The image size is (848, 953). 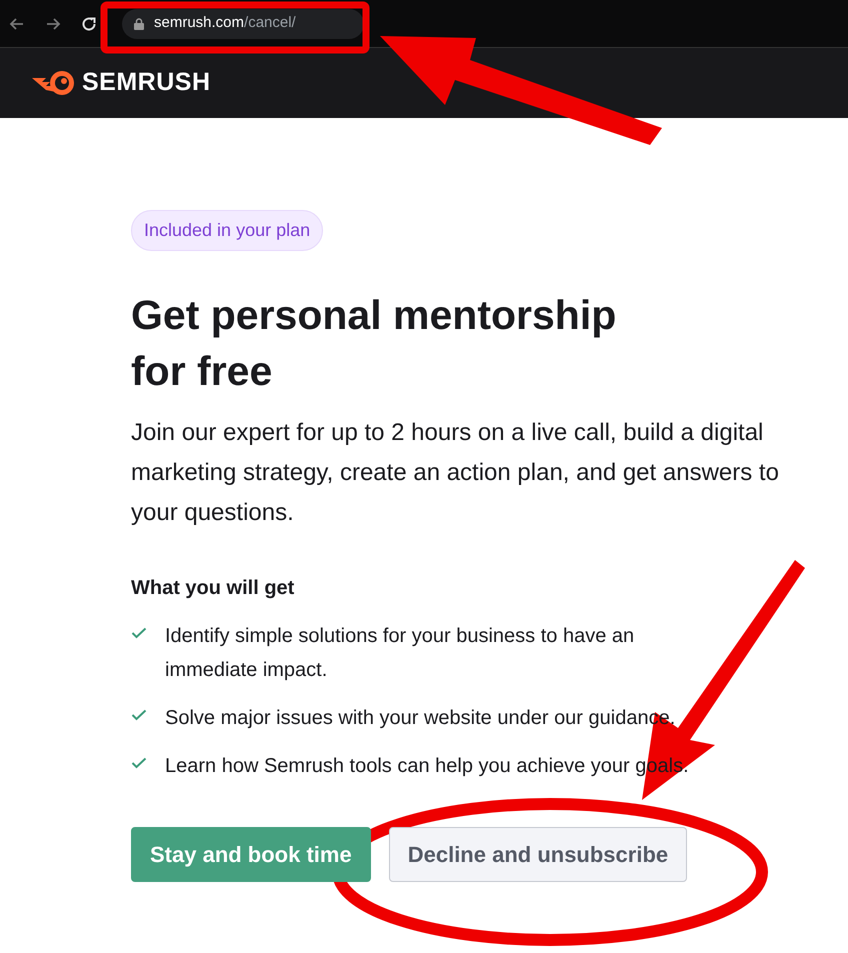 I want to click on benefits-heading: What you will get, so click(x=213, y=588).